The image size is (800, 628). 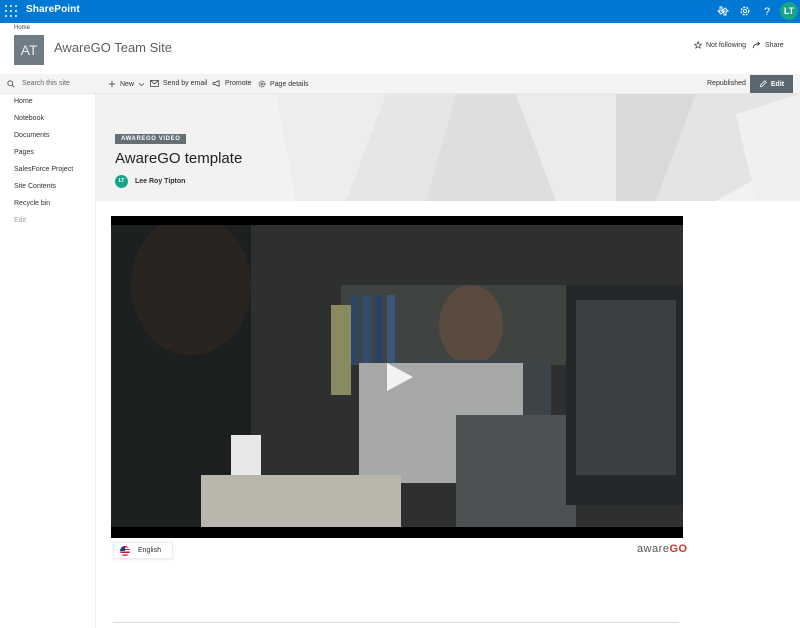 I want to click on megaphone-icon, so click(x=216, y=83).